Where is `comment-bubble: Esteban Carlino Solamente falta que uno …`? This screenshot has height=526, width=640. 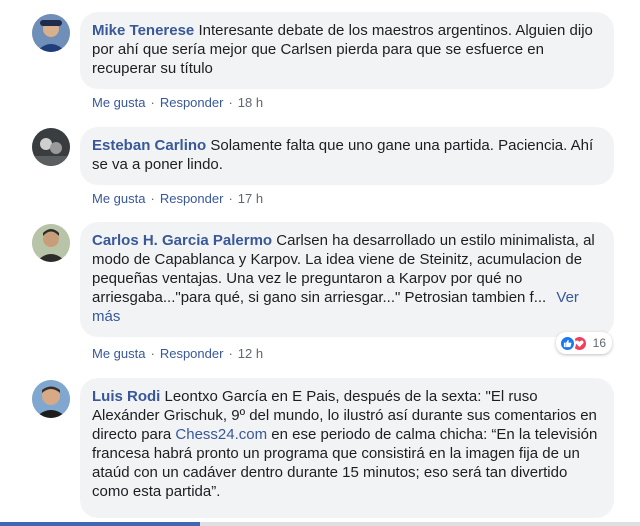 comment-bubble: Esteban Carlino Solamente falta que uno … is located at coordinates (347, 156).